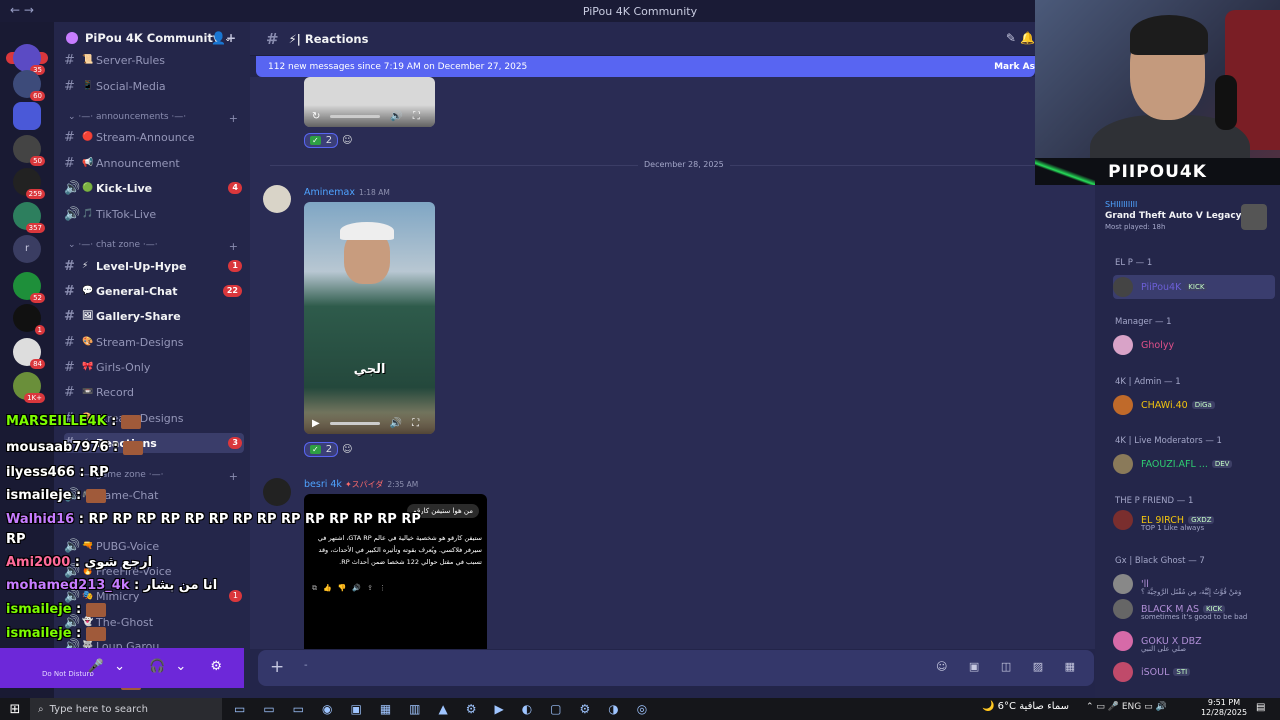 The width and height of the screenshot is (1280, 720). What do you see at coordinates (369, 318) in the screenshot?
I see `video-attachment: الجي ▶ 🔊 ⛶` at bounding box center [369, 318].